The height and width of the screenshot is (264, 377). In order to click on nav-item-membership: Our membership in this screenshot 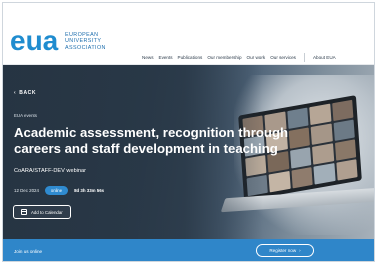, I will do `click(224, 57)`.